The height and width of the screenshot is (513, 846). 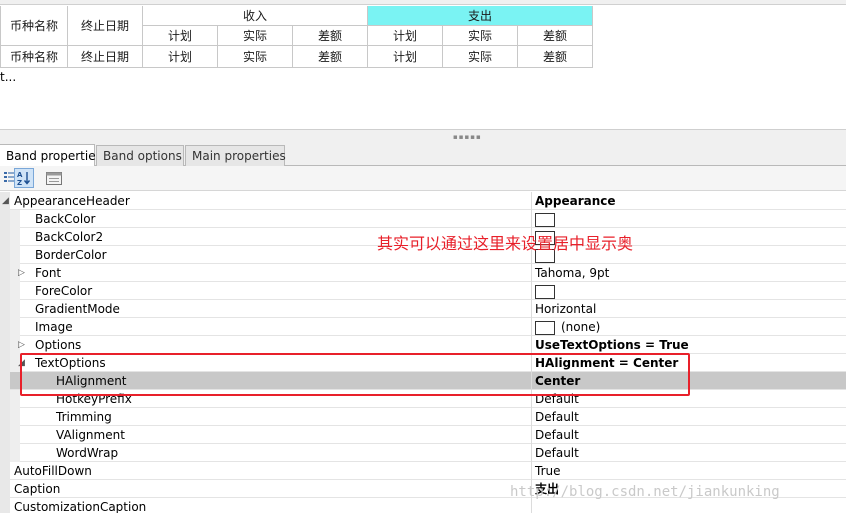 I want to click on property-name: TextOptions, so click(x=70, y=363).